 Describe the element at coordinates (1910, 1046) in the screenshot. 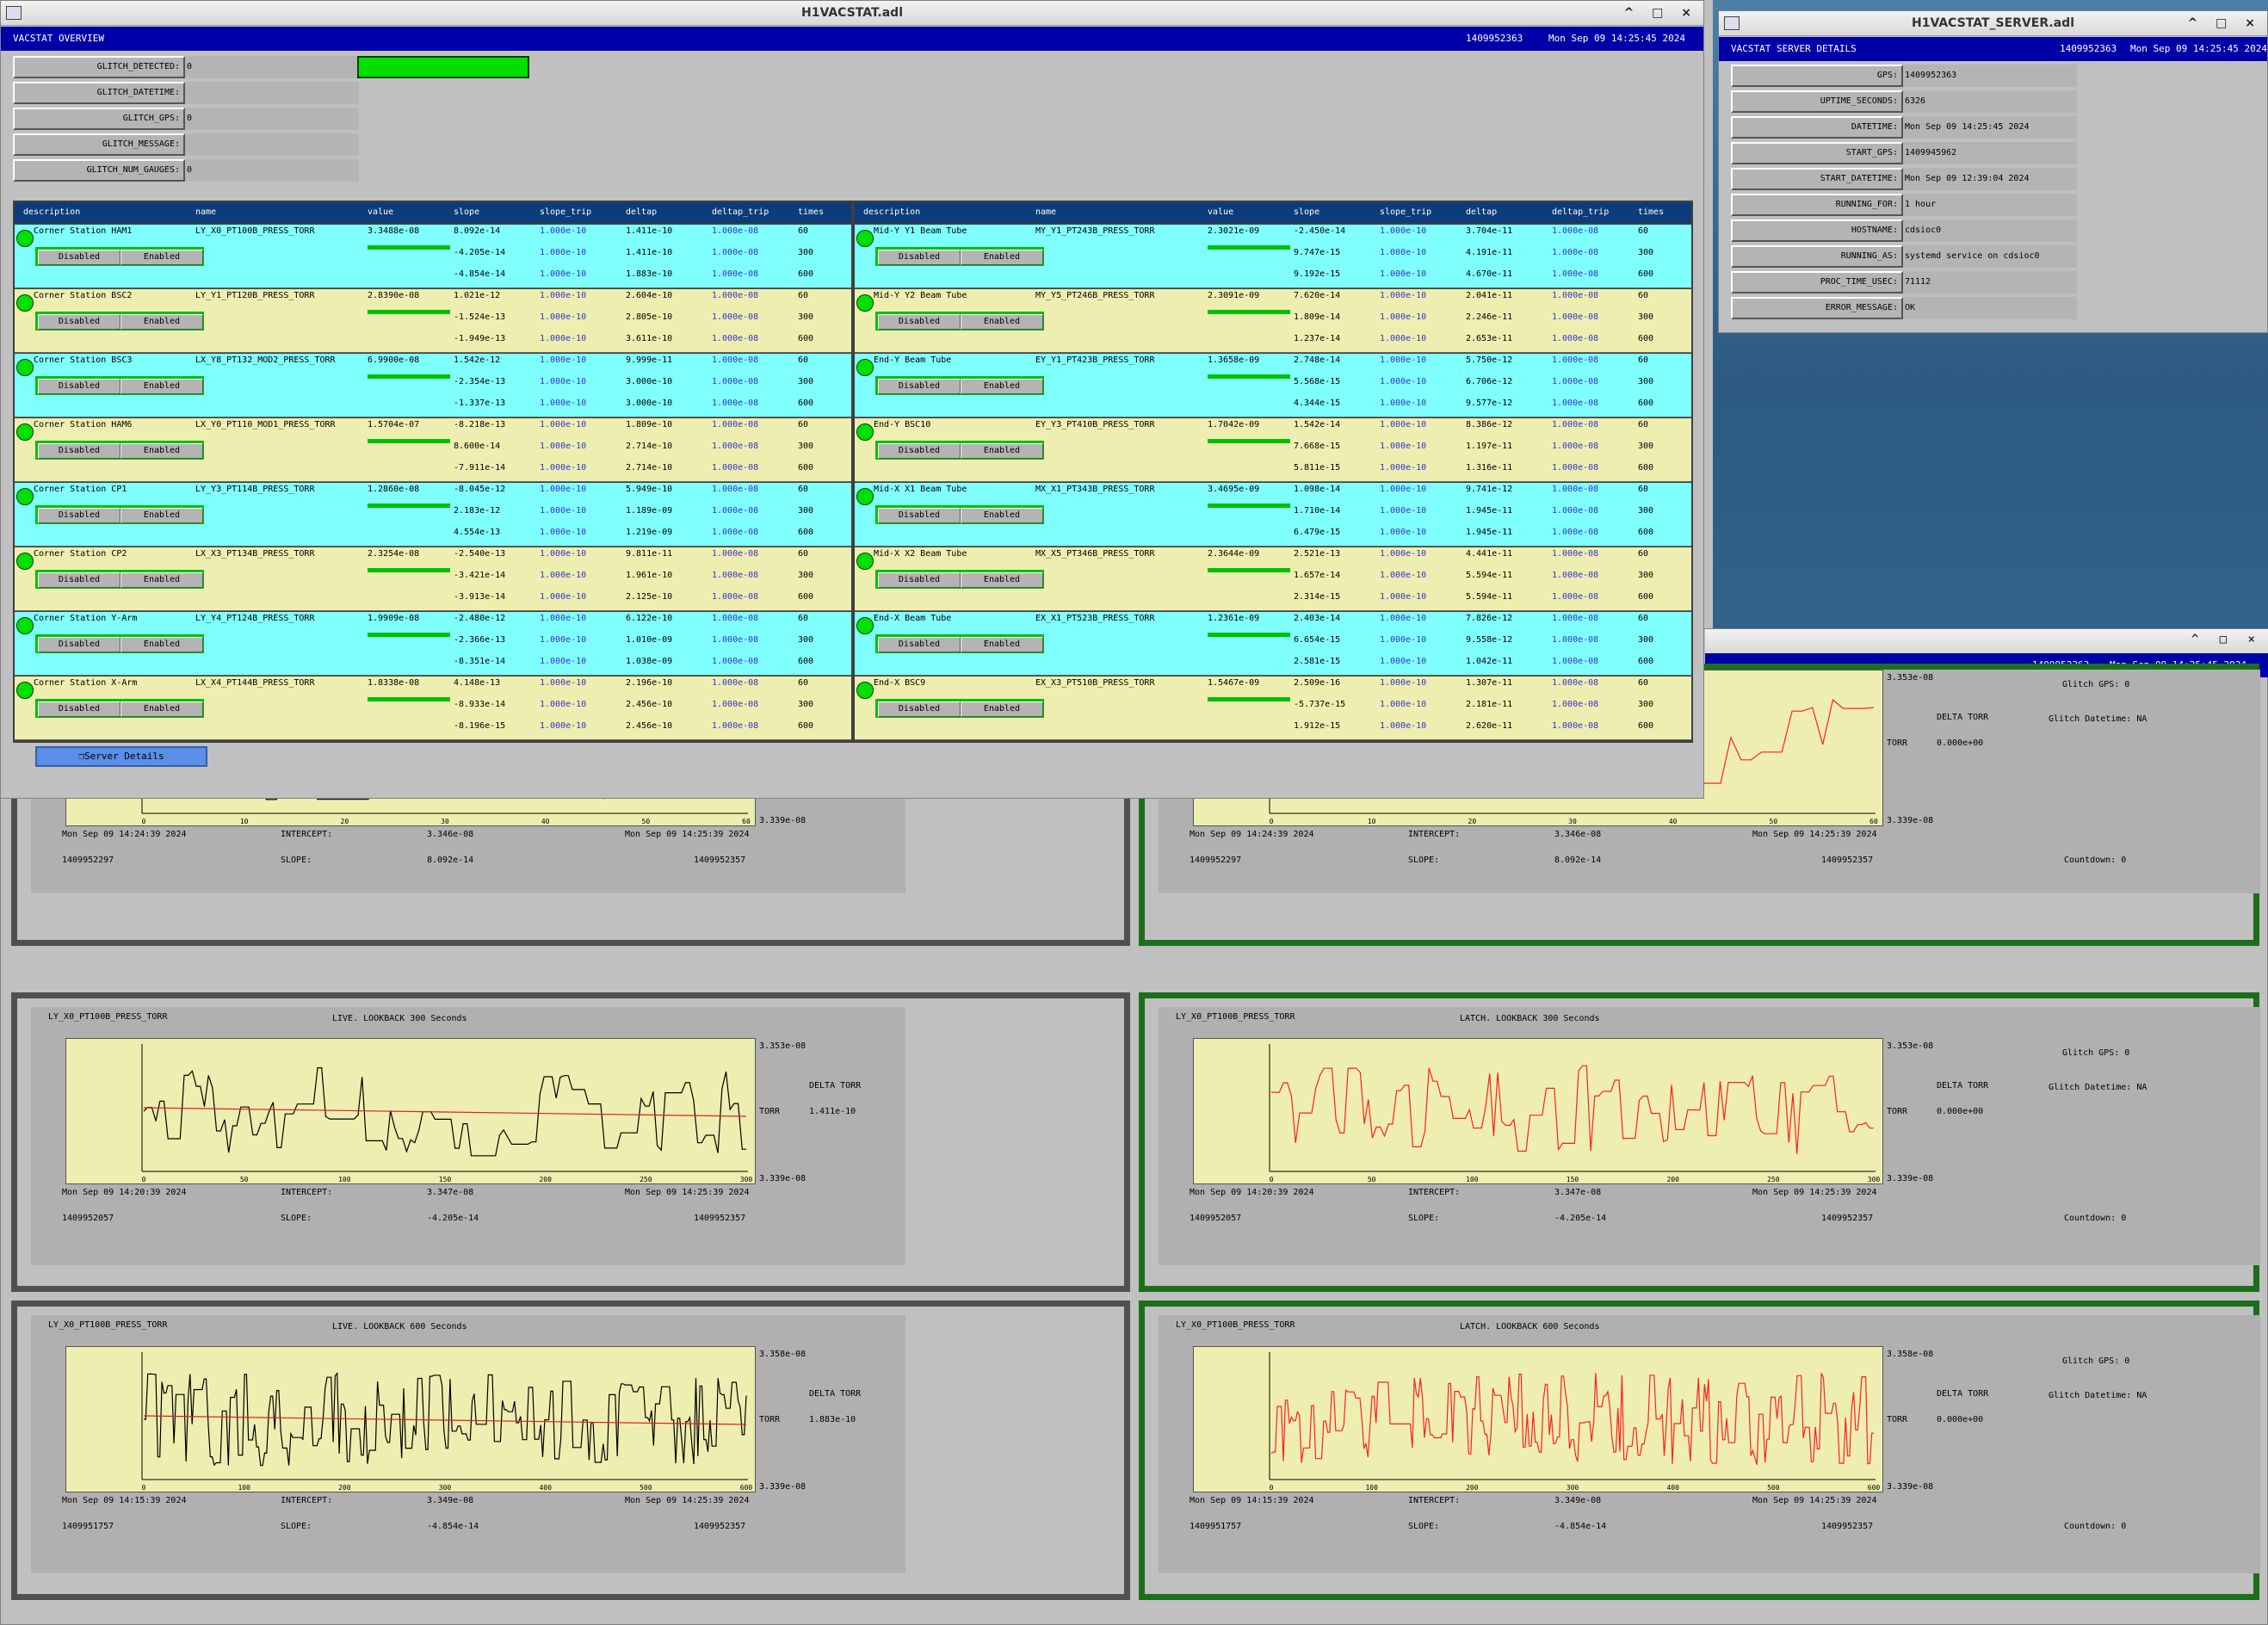

I see `y-top-label: 3.353e-08` at that location.